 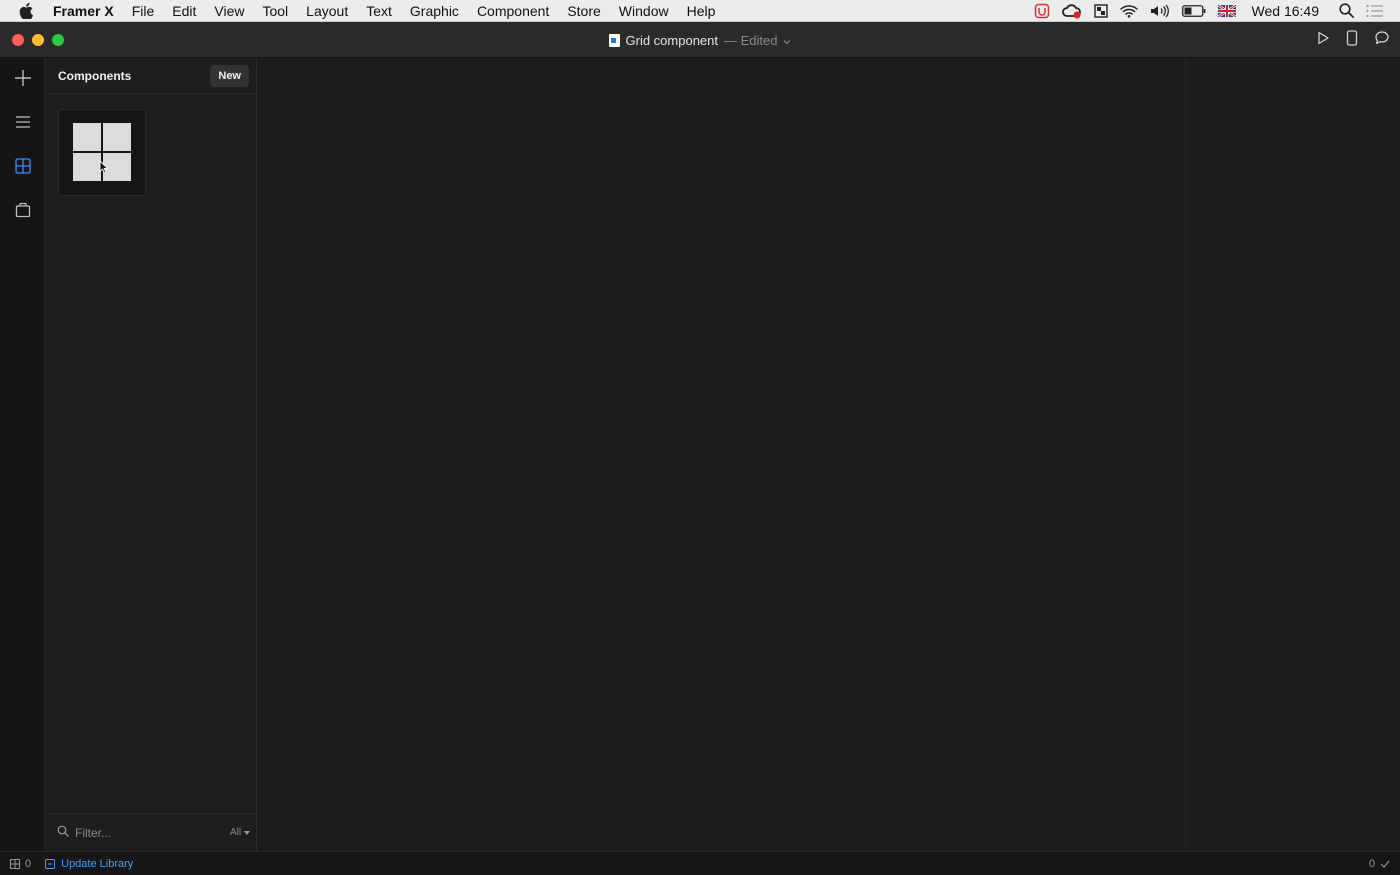 What do you see at coordinates (102, 152) in the screenshot?
I see `grid-component-tile` at bounding box center [102, 152].